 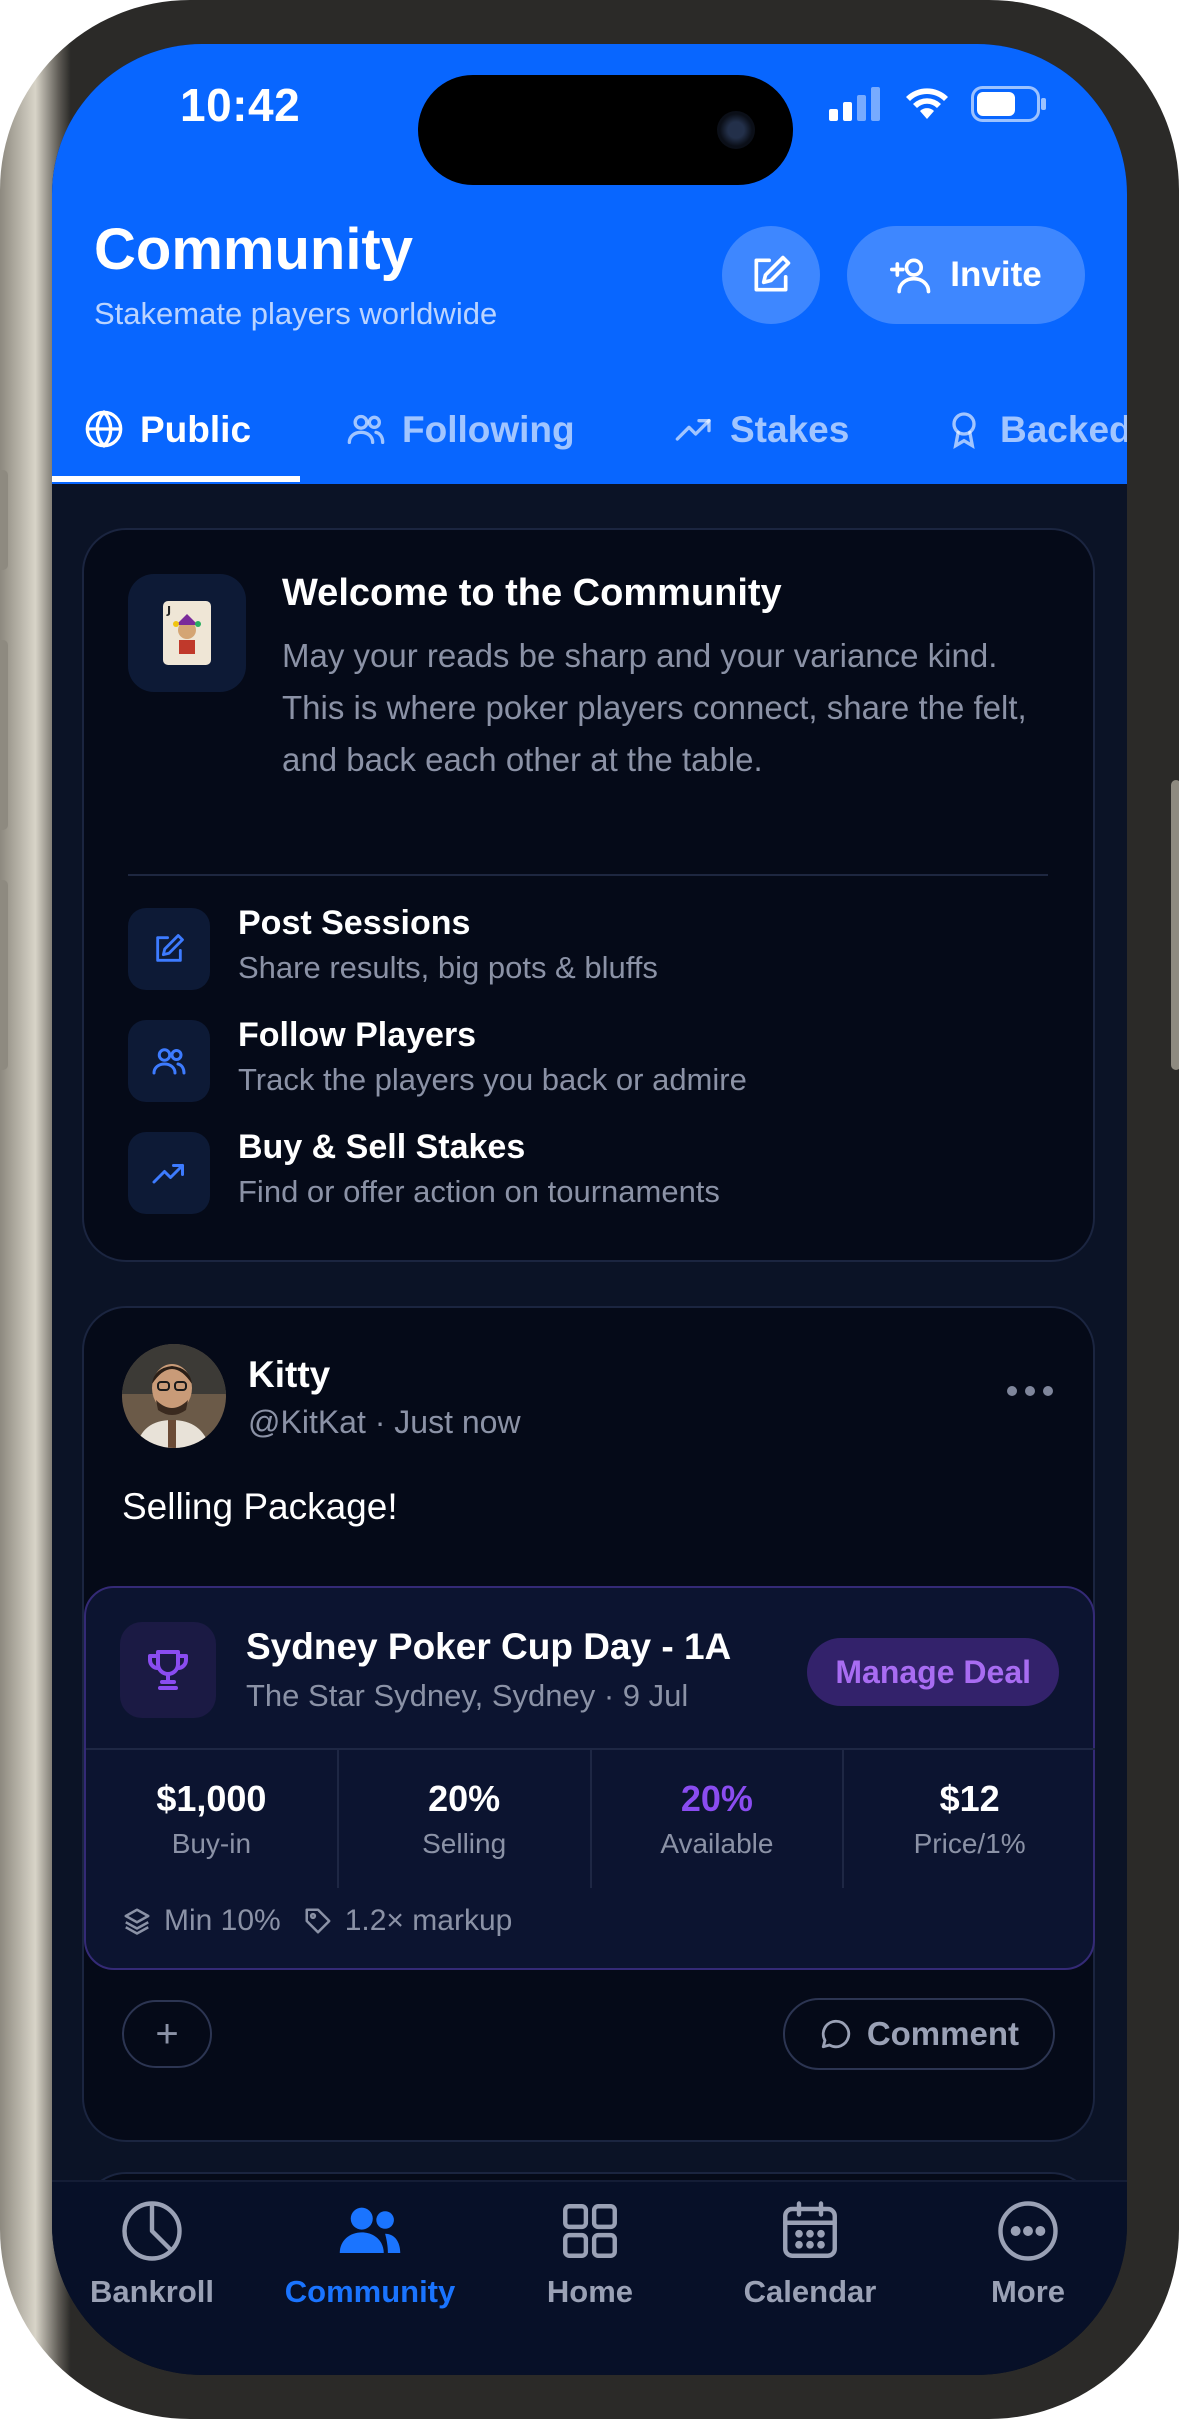 What do you see at coordinates (428, 1920) in the screenshot?
I see `markup: 1.2× markup` at bounding box center [428, 1920].